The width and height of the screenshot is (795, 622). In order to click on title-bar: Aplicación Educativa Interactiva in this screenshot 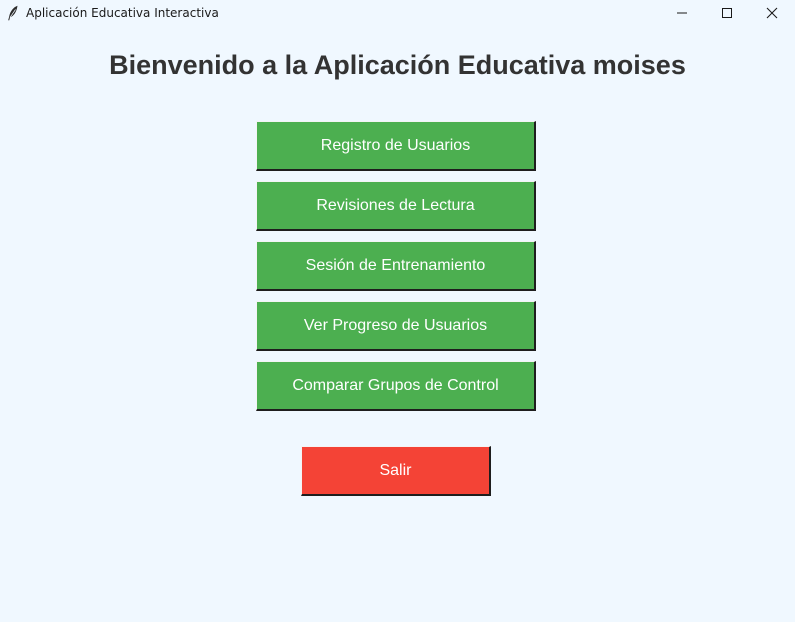, I will do `click(397, 13)`.